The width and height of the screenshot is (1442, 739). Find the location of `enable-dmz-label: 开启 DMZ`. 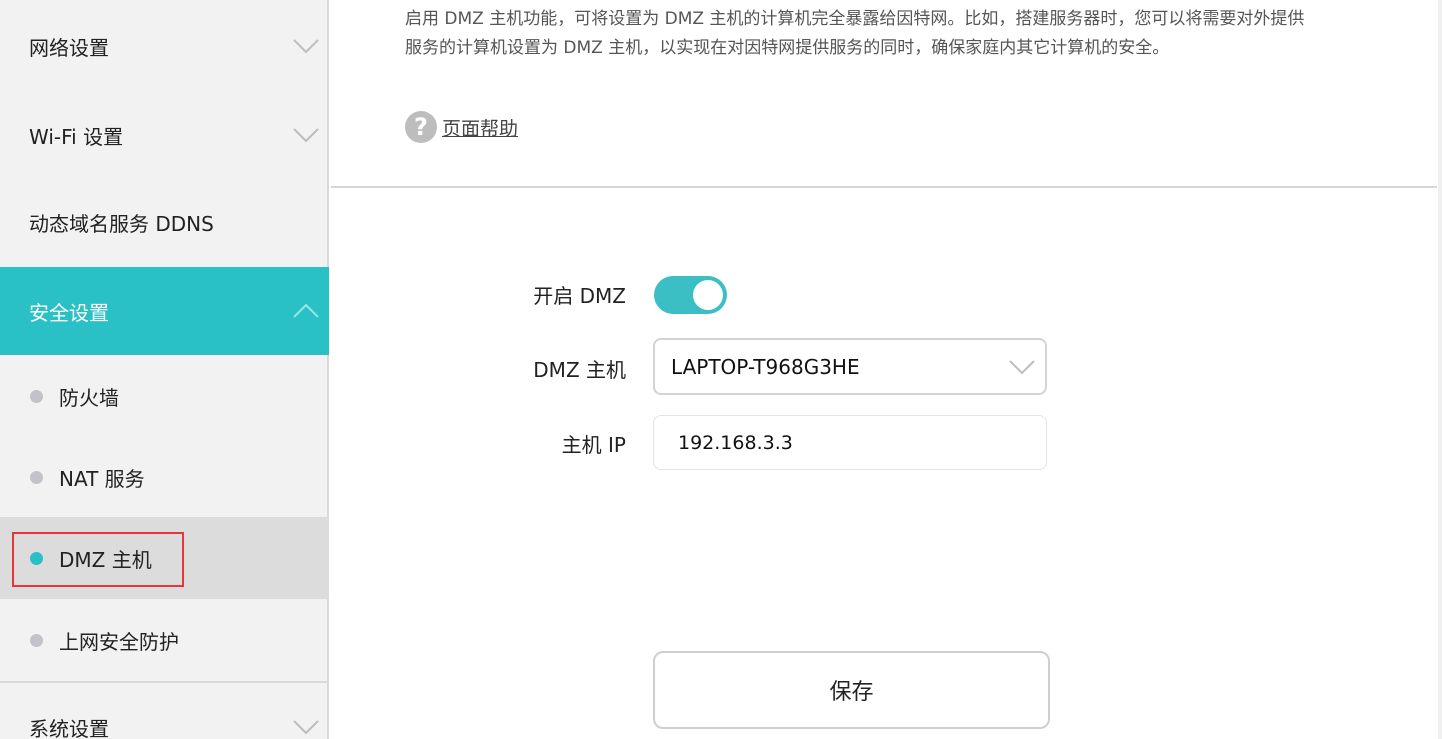

enable-dmz-label: 开启 DMZ is located at coordinates (579, 296).